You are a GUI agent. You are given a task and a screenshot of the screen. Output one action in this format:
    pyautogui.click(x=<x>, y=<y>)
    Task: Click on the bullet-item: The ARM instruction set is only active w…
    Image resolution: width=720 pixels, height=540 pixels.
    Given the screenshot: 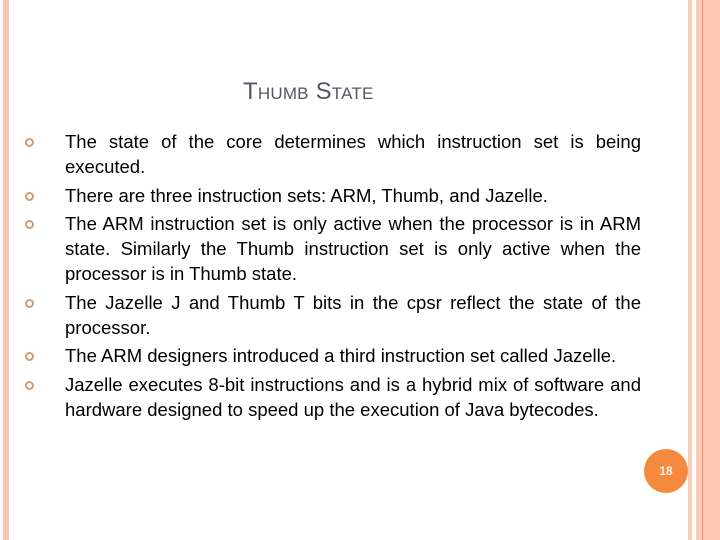 What is the action you would take?
    pyautogui.click(x=333, y=248)
    